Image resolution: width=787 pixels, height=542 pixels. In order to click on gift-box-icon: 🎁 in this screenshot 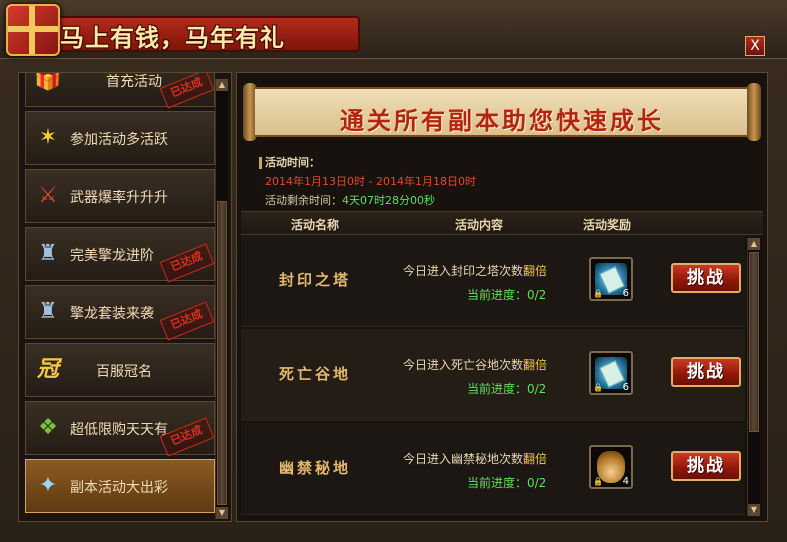, I will do `click(48, 82)`.